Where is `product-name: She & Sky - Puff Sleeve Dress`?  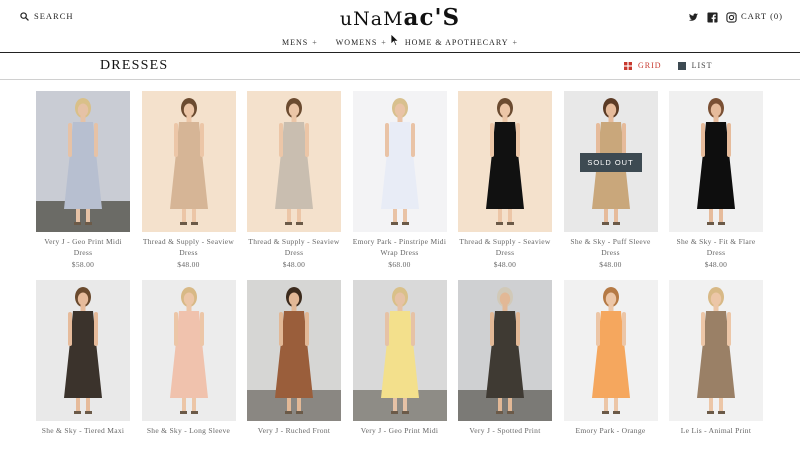
product-name: She & Sky - Puff Sleeve Dress is located at coordinates (611, 247).